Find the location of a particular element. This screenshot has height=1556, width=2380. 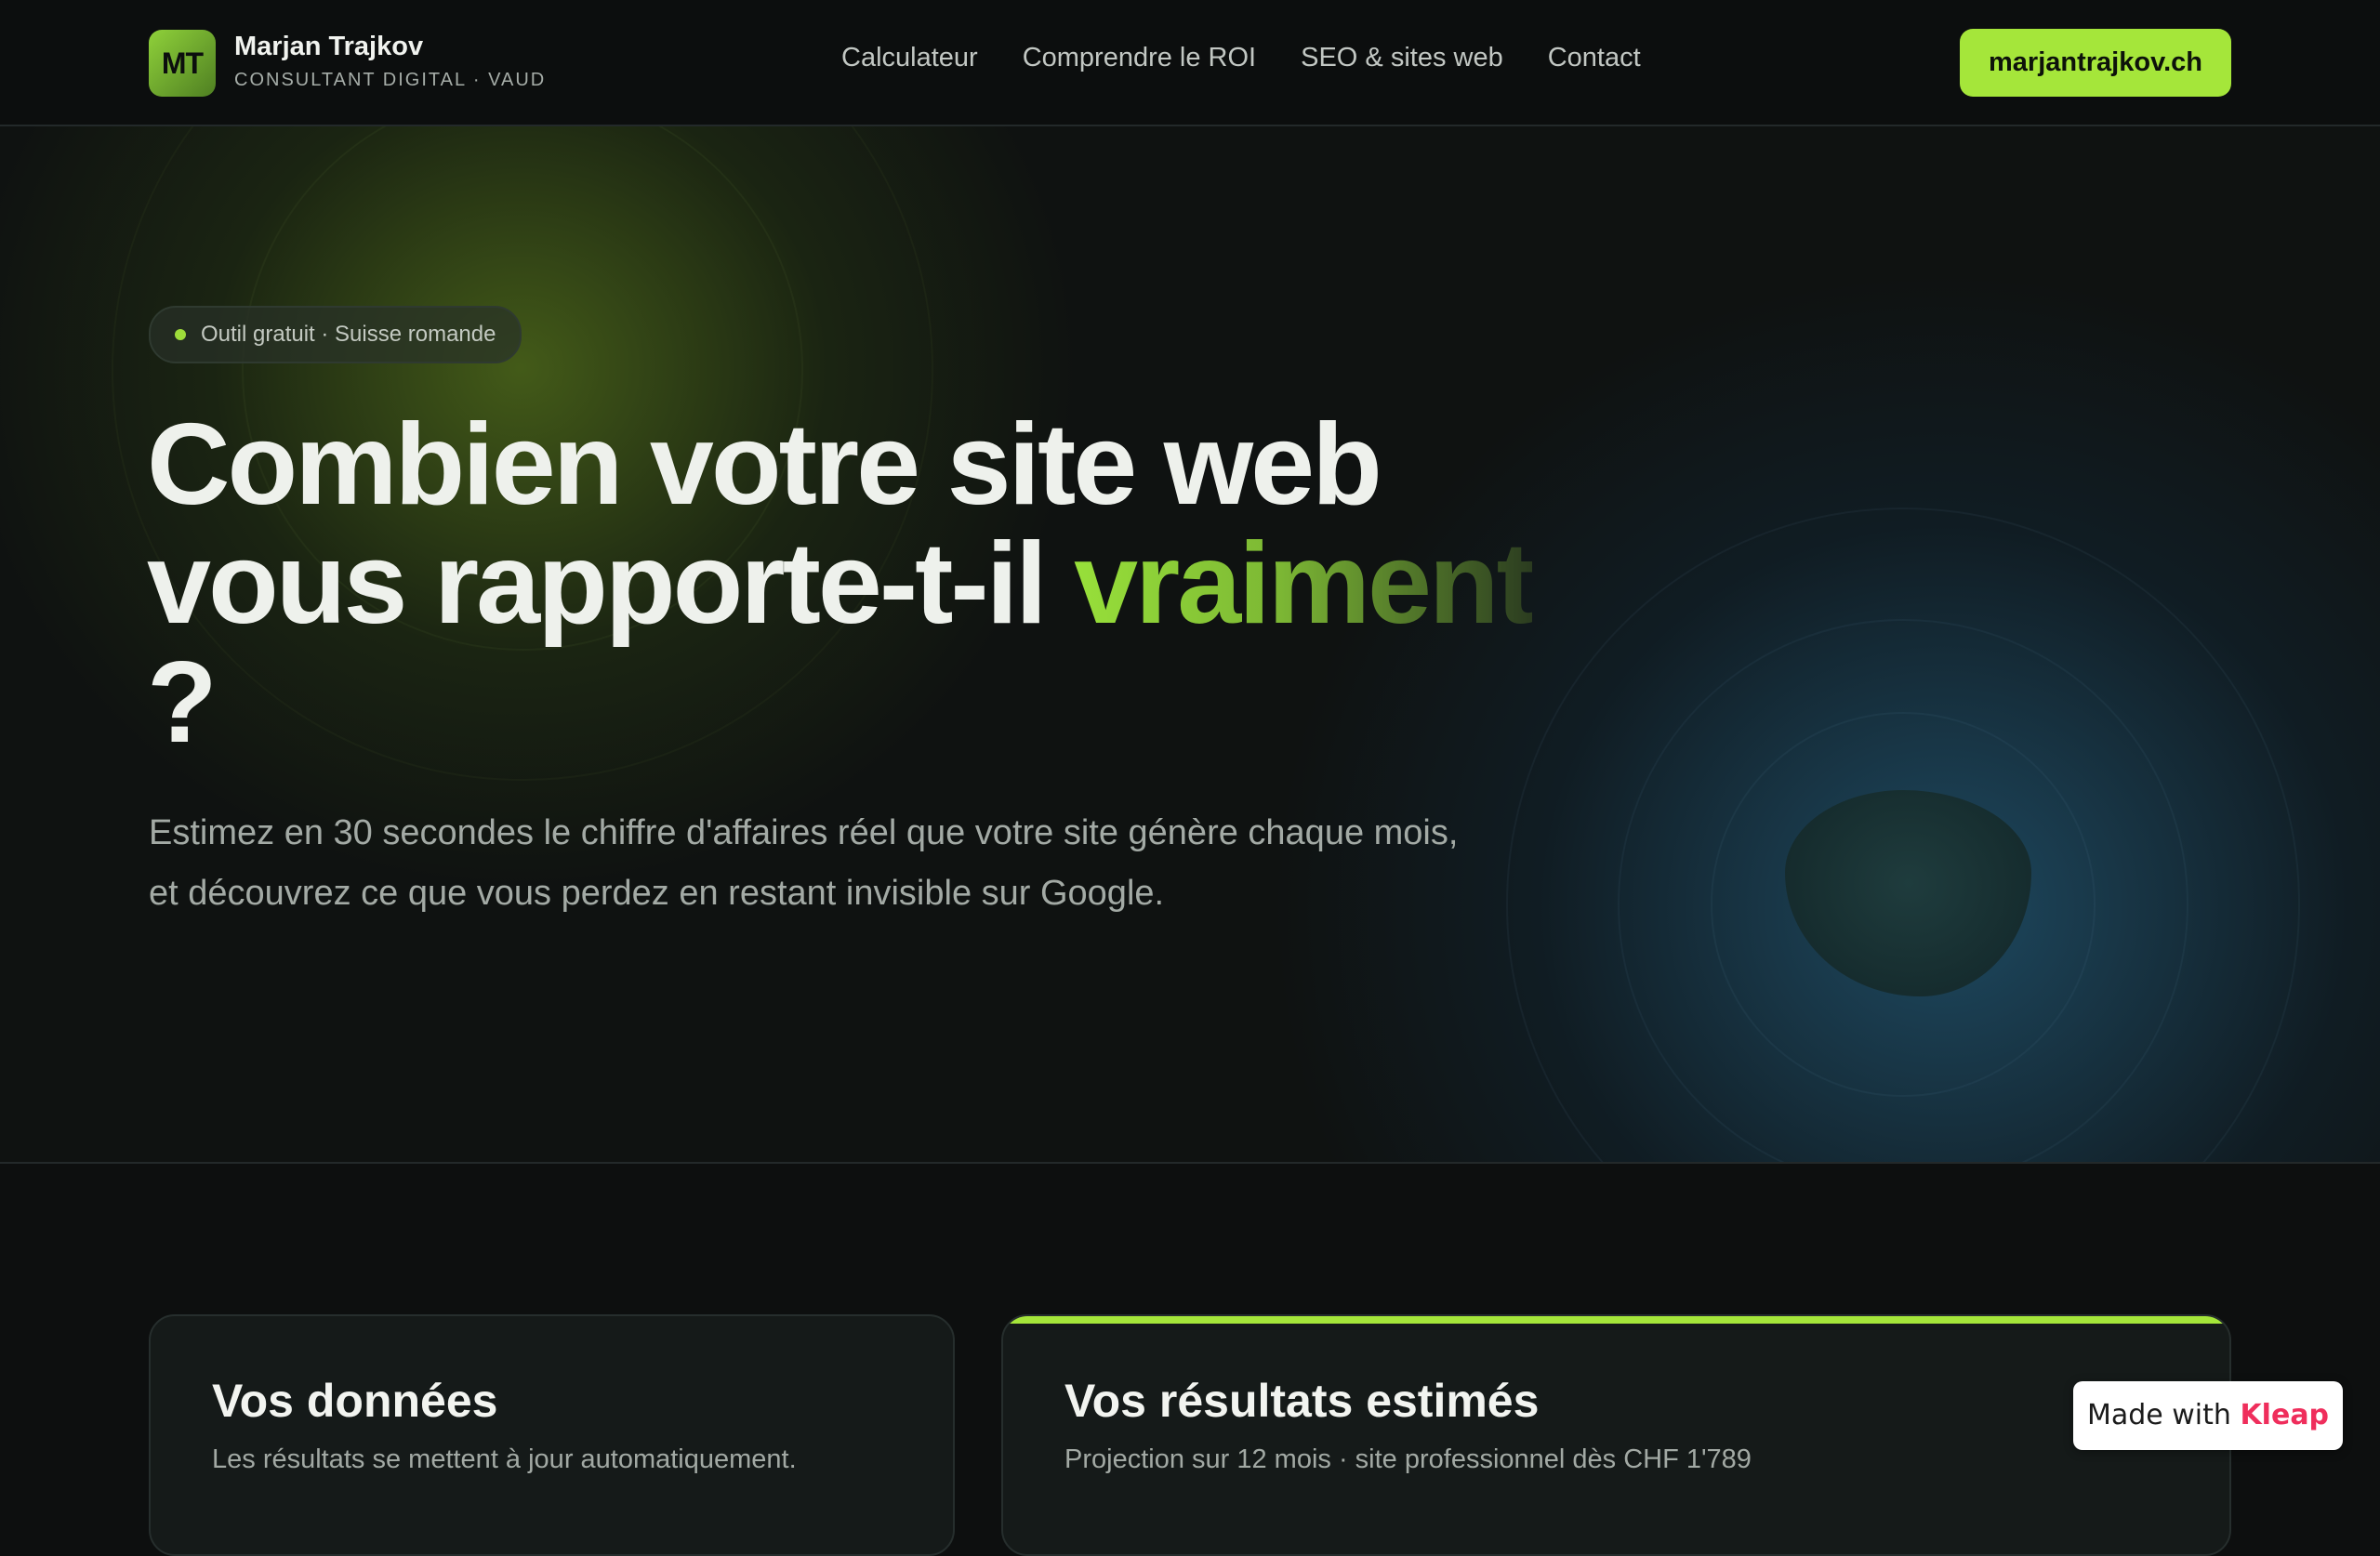

logo-icon: MT is located at coordinates (182, 63).